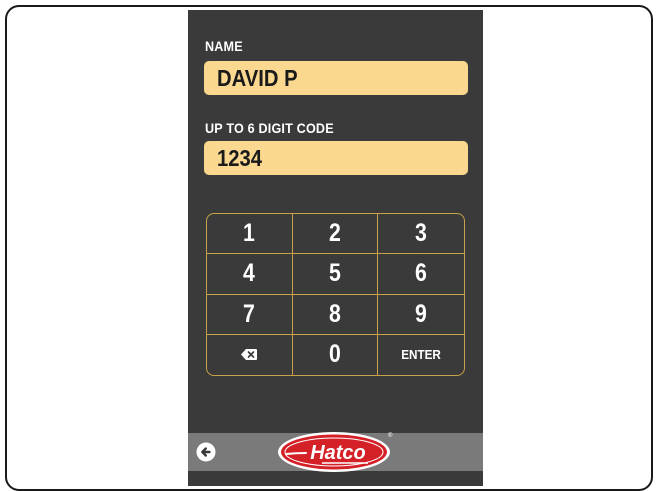 This screenshot has width=658, height=491. I want to click on key-5: 5, so click(335, 274).